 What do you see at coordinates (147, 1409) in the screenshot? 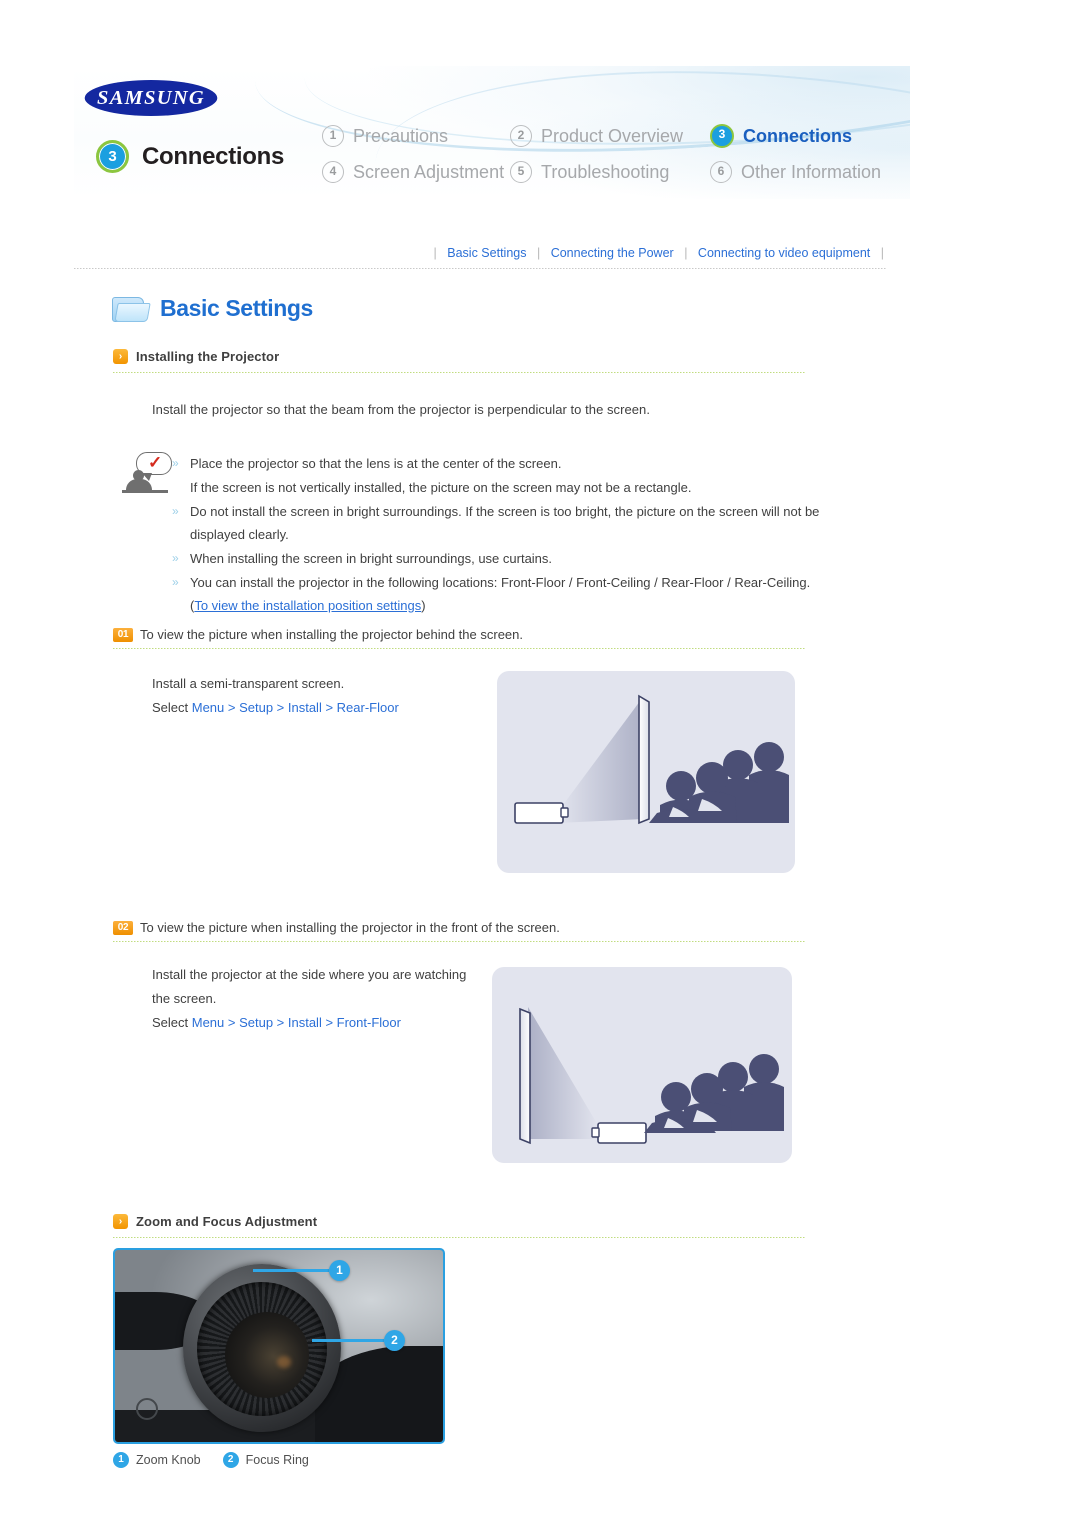
I see `lens-side-ring` at bounding box center [147, 1409].